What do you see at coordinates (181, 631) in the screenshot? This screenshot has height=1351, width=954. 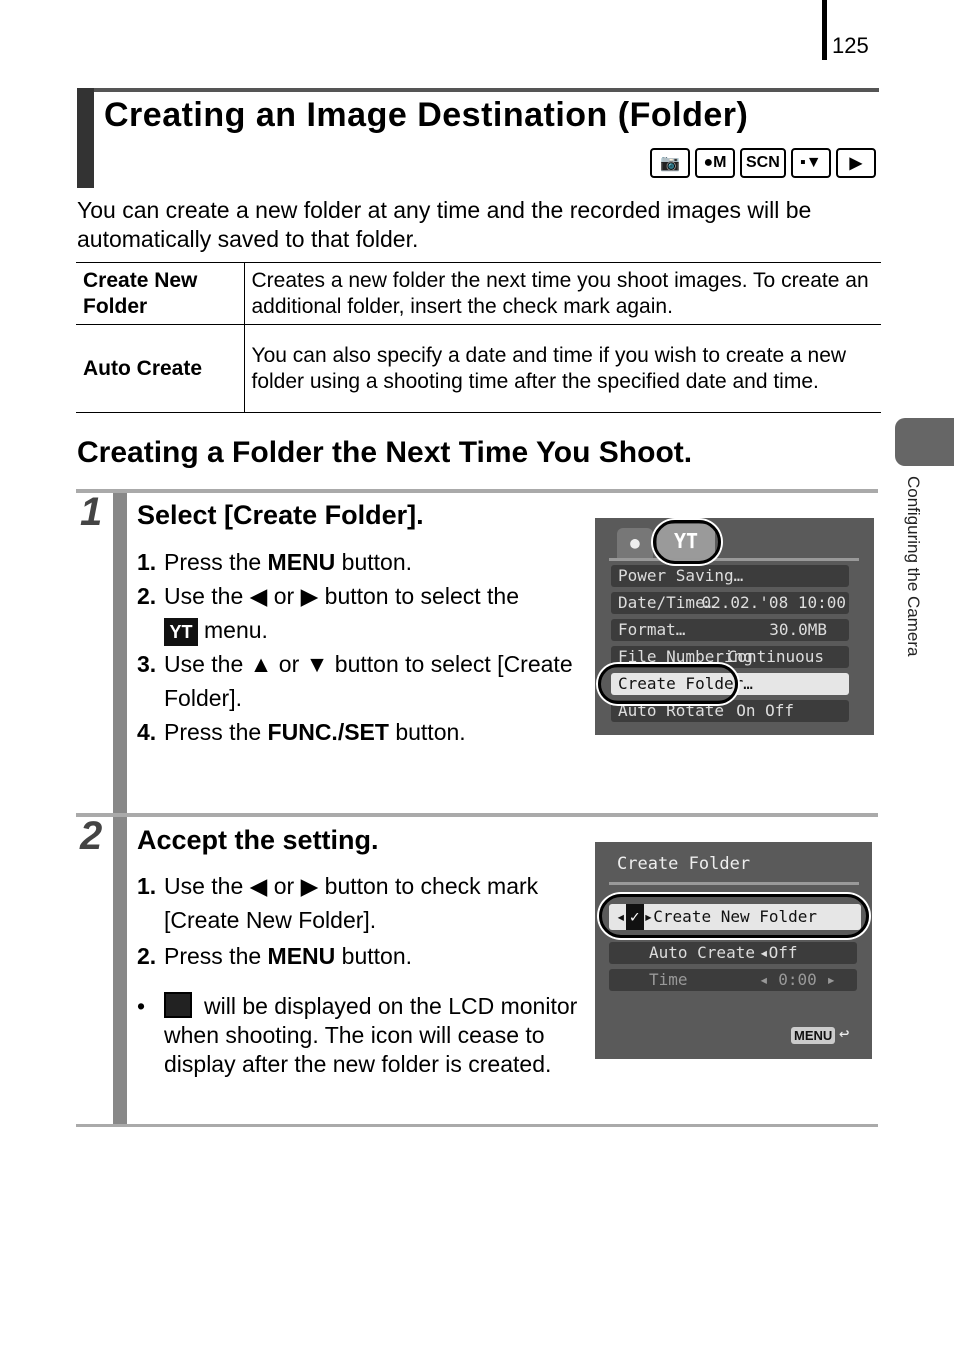 I see `settings-menu-icon: ΥΤ` at bounding box center [181, 631].